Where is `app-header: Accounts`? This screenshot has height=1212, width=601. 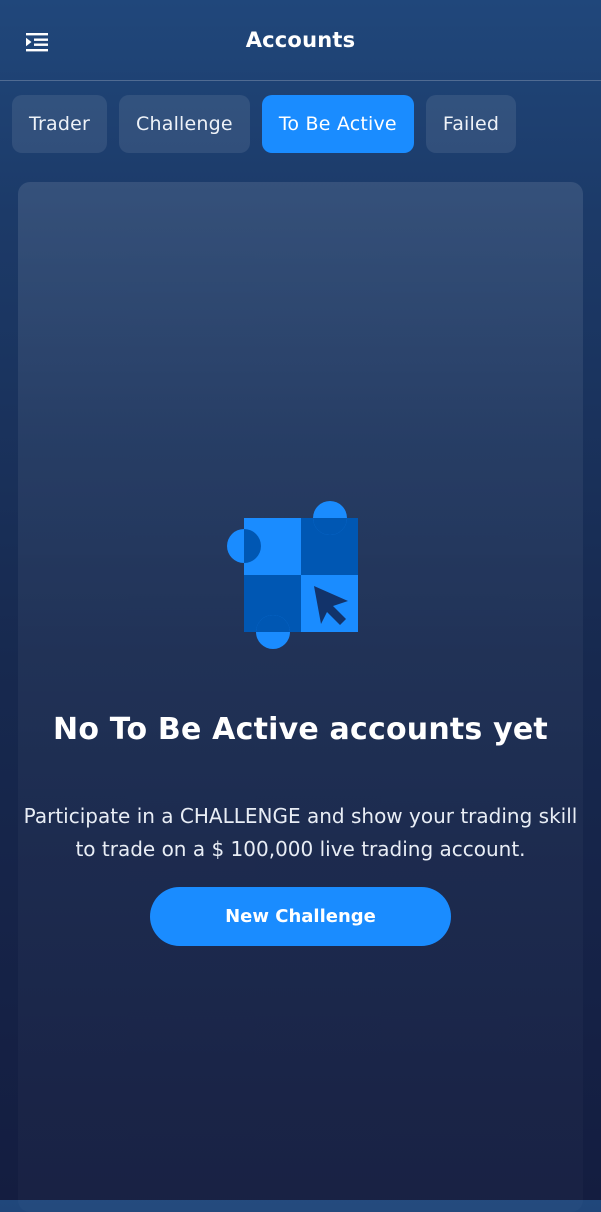 app-header: Accounts is located at coordinates (300, 40).